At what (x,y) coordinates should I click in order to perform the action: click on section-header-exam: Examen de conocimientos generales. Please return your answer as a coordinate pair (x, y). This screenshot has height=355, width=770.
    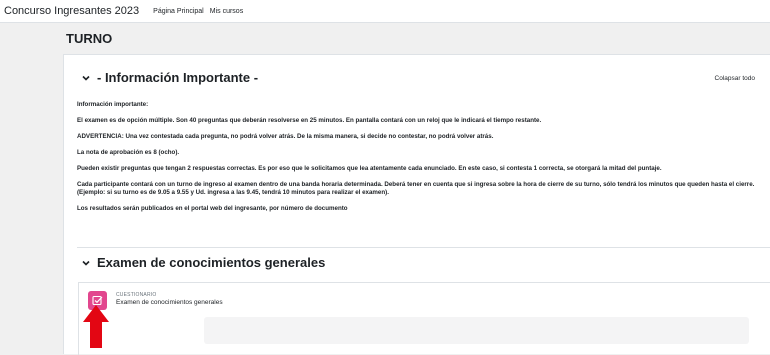
    Looking at the image, I should click on (203, 262).